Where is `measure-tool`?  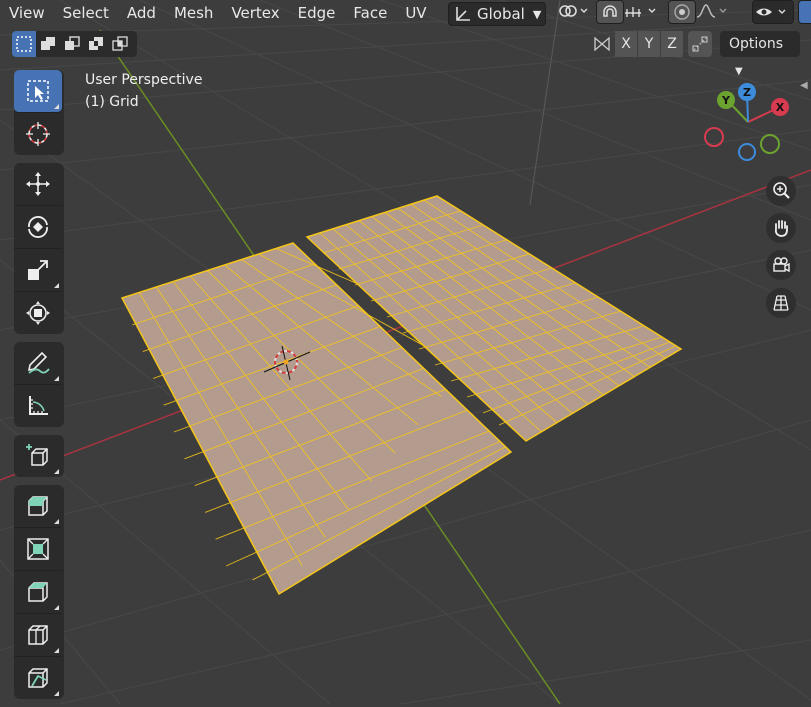
measure-tool is located at coordinates (38, 406).